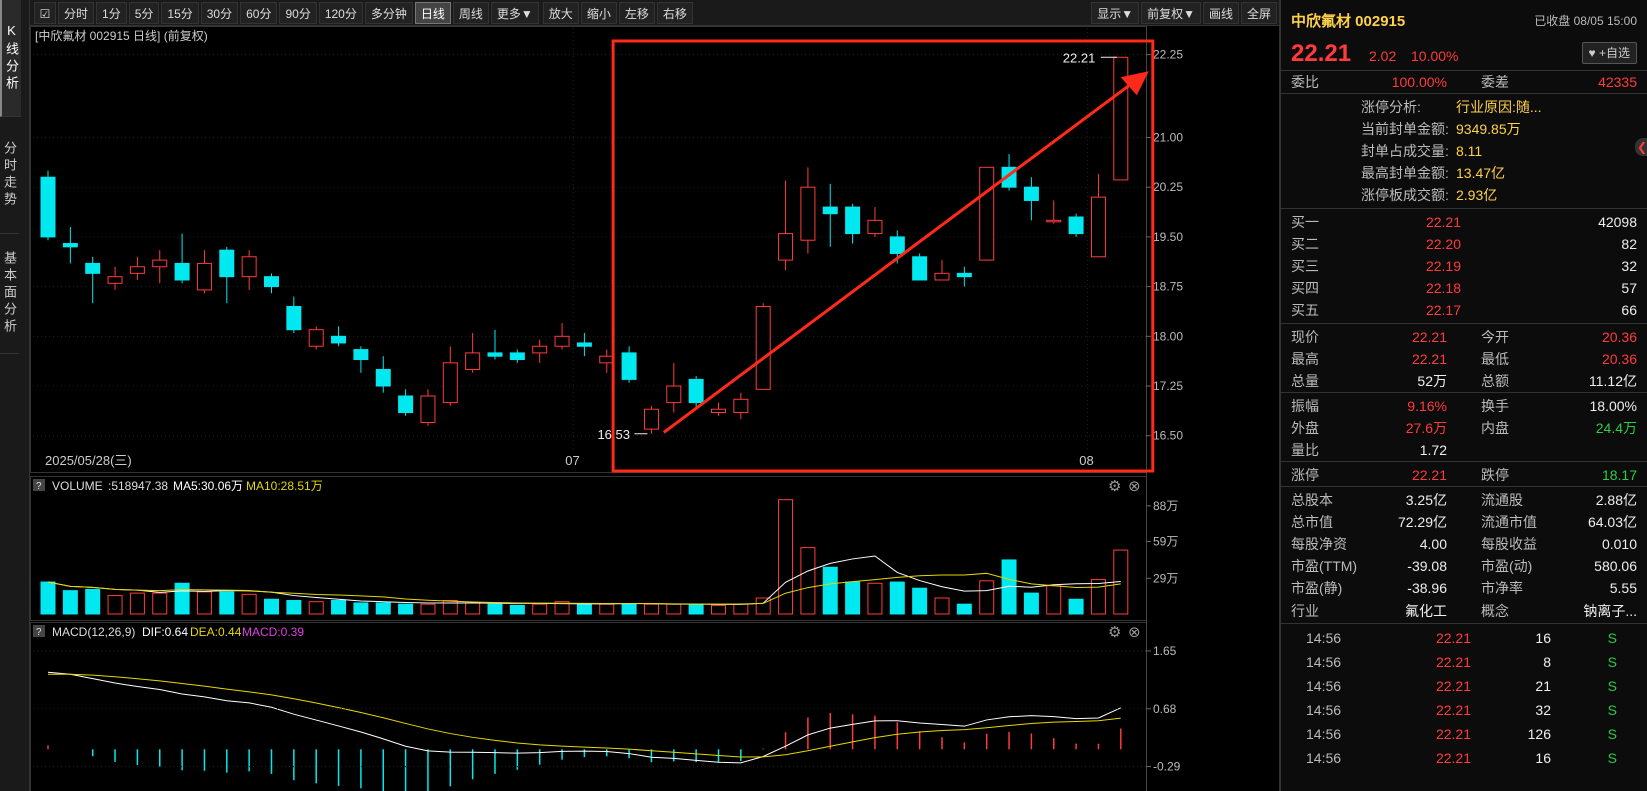 The width and height of the screenshot is (1647, 791). I want to click on period-button-0: 分时, so click(76, 12).